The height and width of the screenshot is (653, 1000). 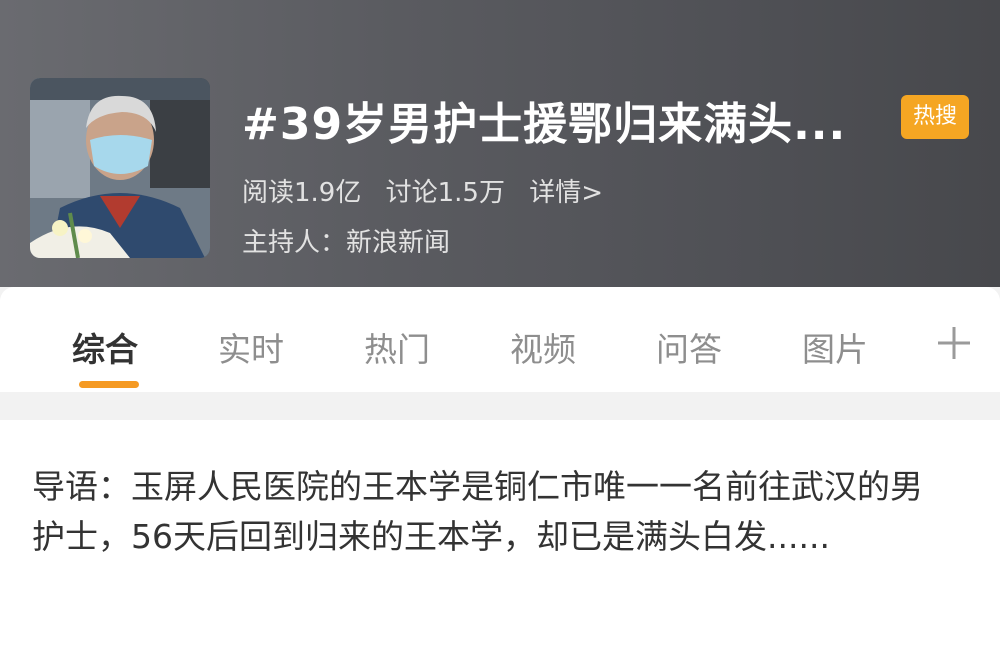 I want to click on read-count: 阅读1.9亿, so click(x=302, y=193).